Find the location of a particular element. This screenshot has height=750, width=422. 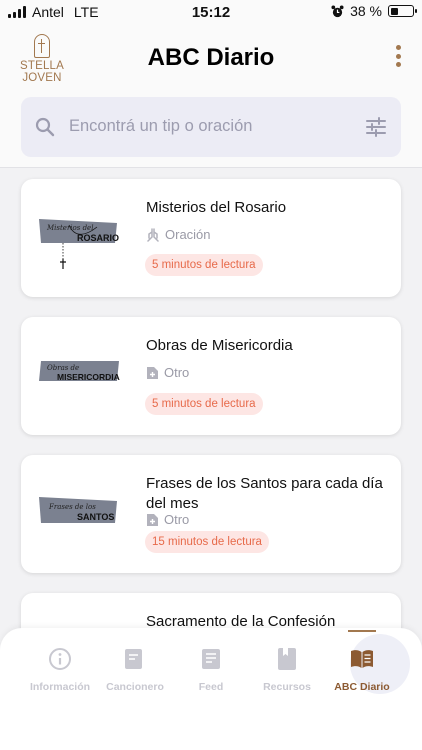

svg-text: ROSARIO is located at coordinates (98, 238).